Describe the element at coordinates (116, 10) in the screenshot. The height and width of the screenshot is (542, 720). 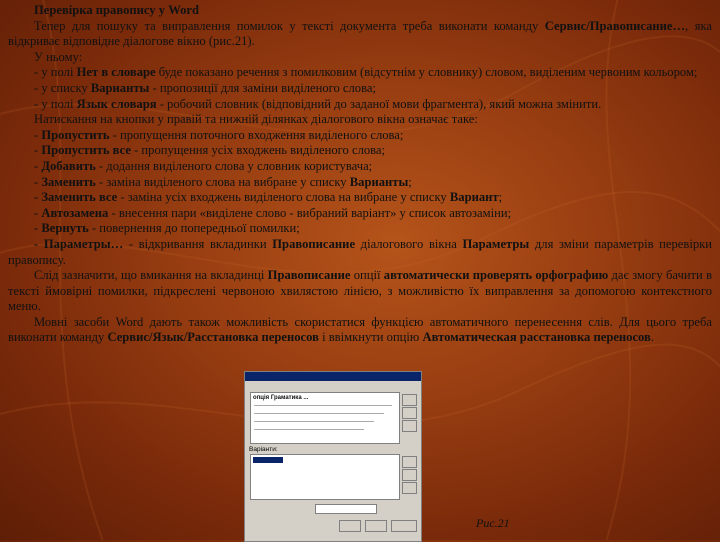
I see `doc-title: Перевірка правопису у Word` at that location.